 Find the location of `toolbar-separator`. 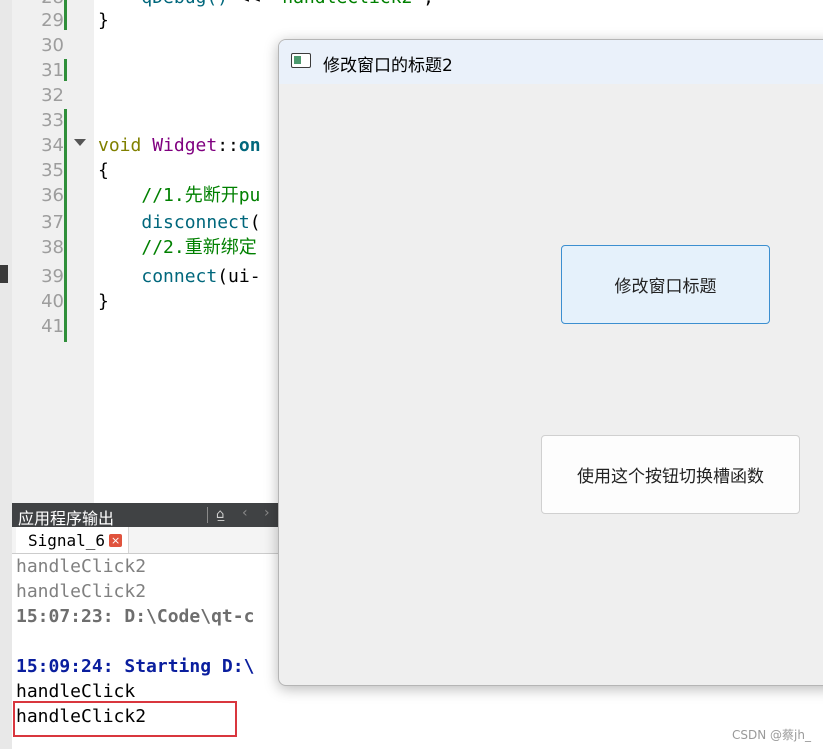

toolbar-separator is located at coordinates (207, 515).